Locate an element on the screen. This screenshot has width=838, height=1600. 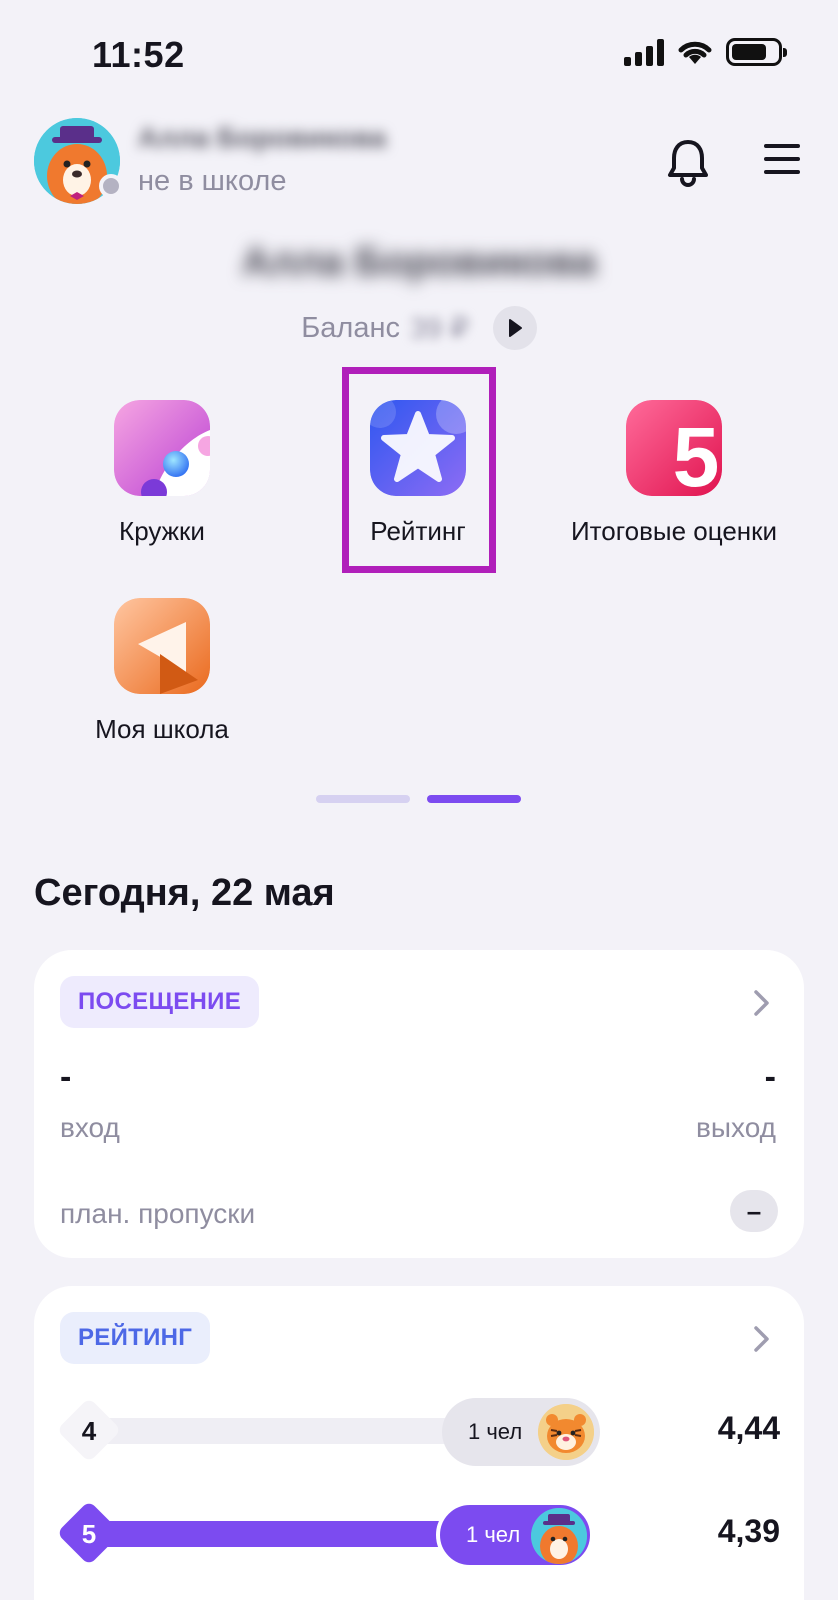
entry-value: - is located at coordinates (66, 1077).